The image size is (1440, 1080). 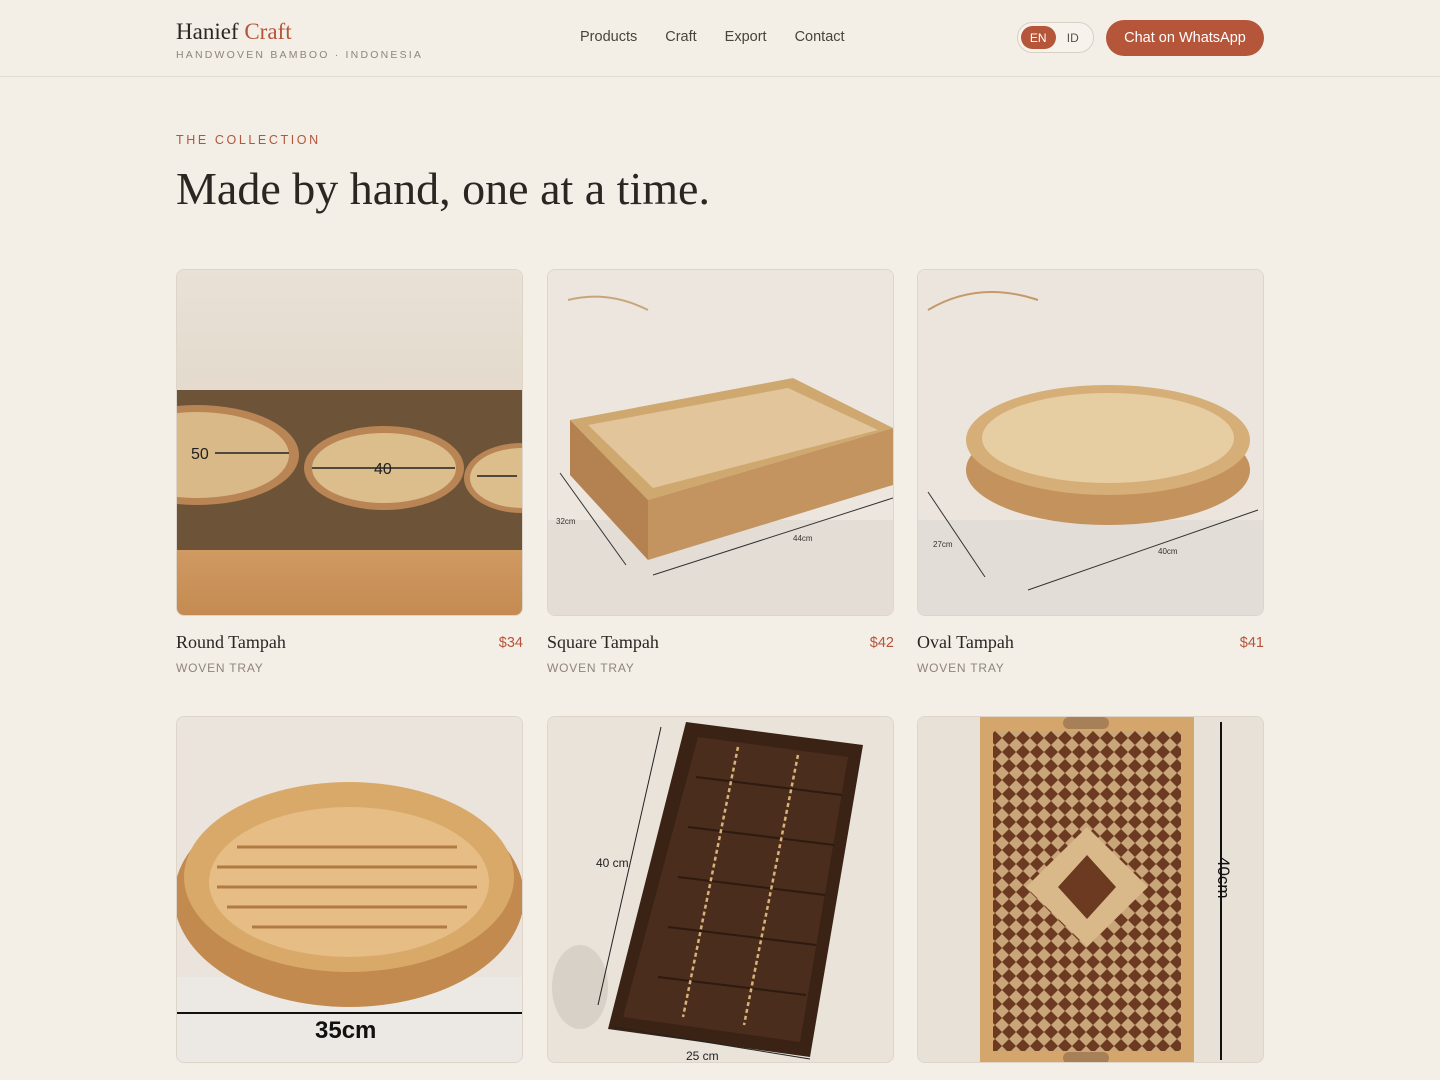 I want to click on main-nav: Products Craft Export Contact, so click(x=712, y=37).